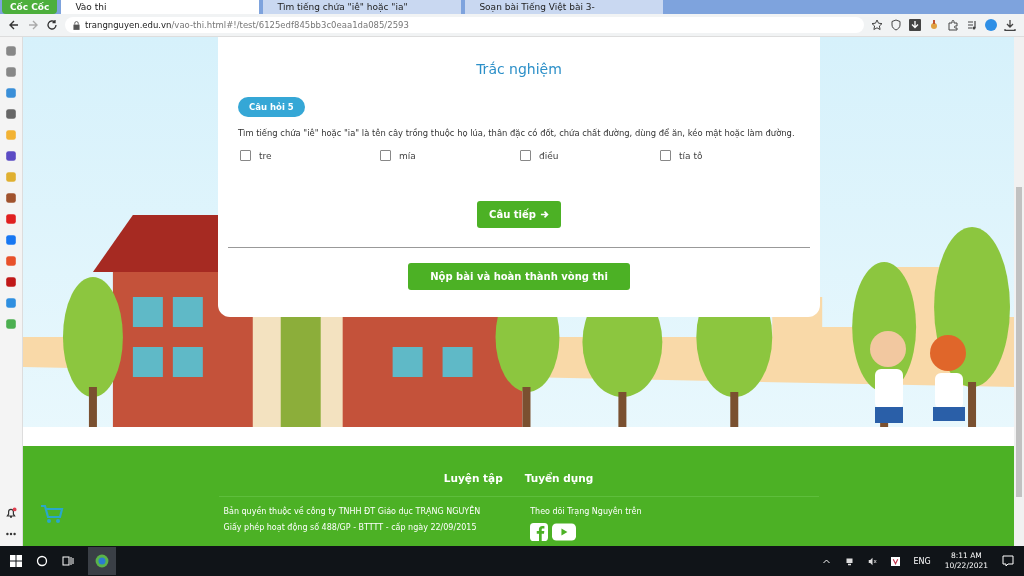  Describe the element at coordinates (519, 69) in the screenshot. I see `quiz-title: Trắc nghiệm` at that location.